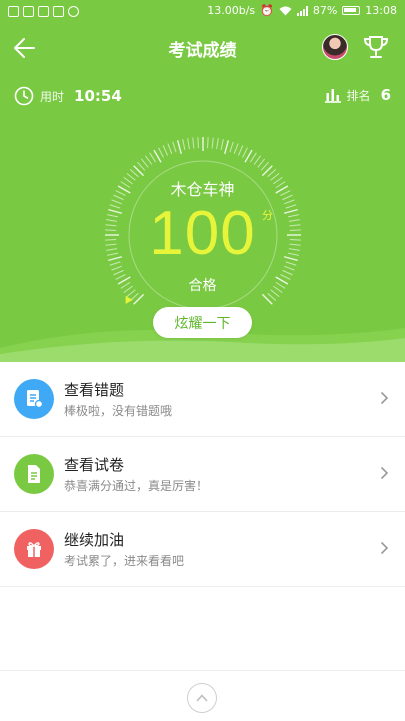 The height and width of the screenshot is (721, 405). What do you see at coordinates (202, 549) in the screenshot?
I see `list-item-keep-going: 继续加油 考试累了，进来看看吧` at bounding box center [202, 549].